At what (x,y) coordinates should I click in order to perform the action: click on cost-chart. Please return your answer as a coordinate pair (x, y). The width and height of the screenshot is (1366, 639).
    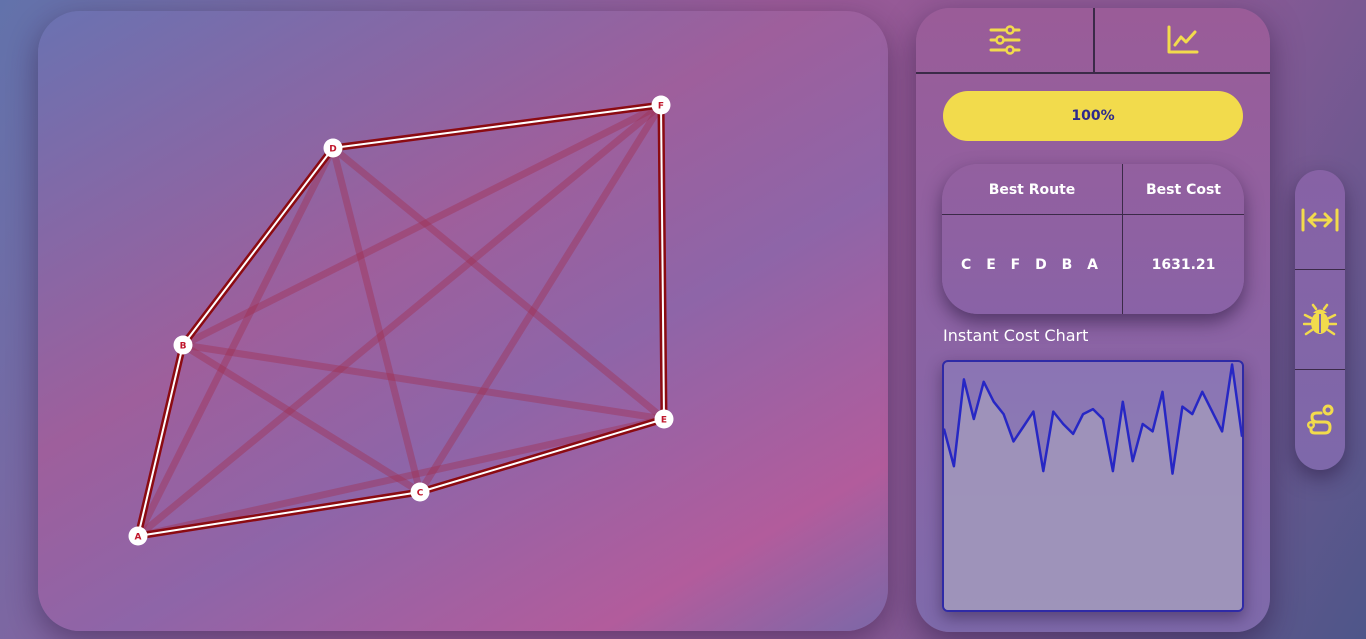
    Looking at the image, I should click on (1093, 486).